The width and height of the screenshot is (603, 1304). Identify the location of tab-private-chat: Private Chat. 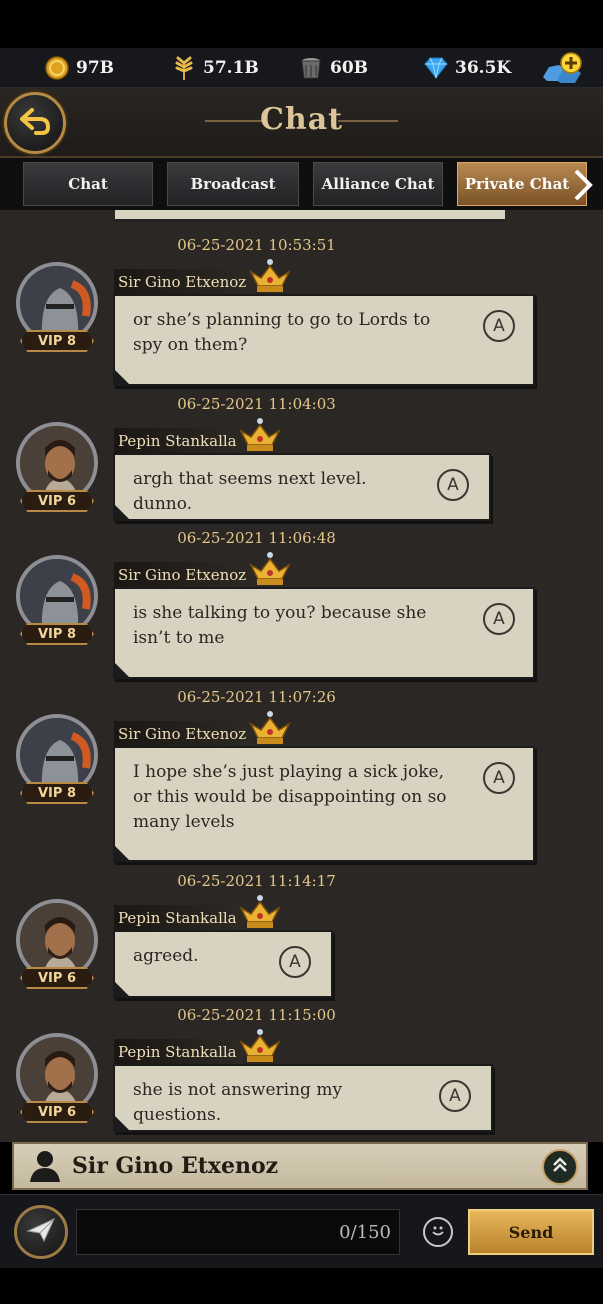
(525, 184).